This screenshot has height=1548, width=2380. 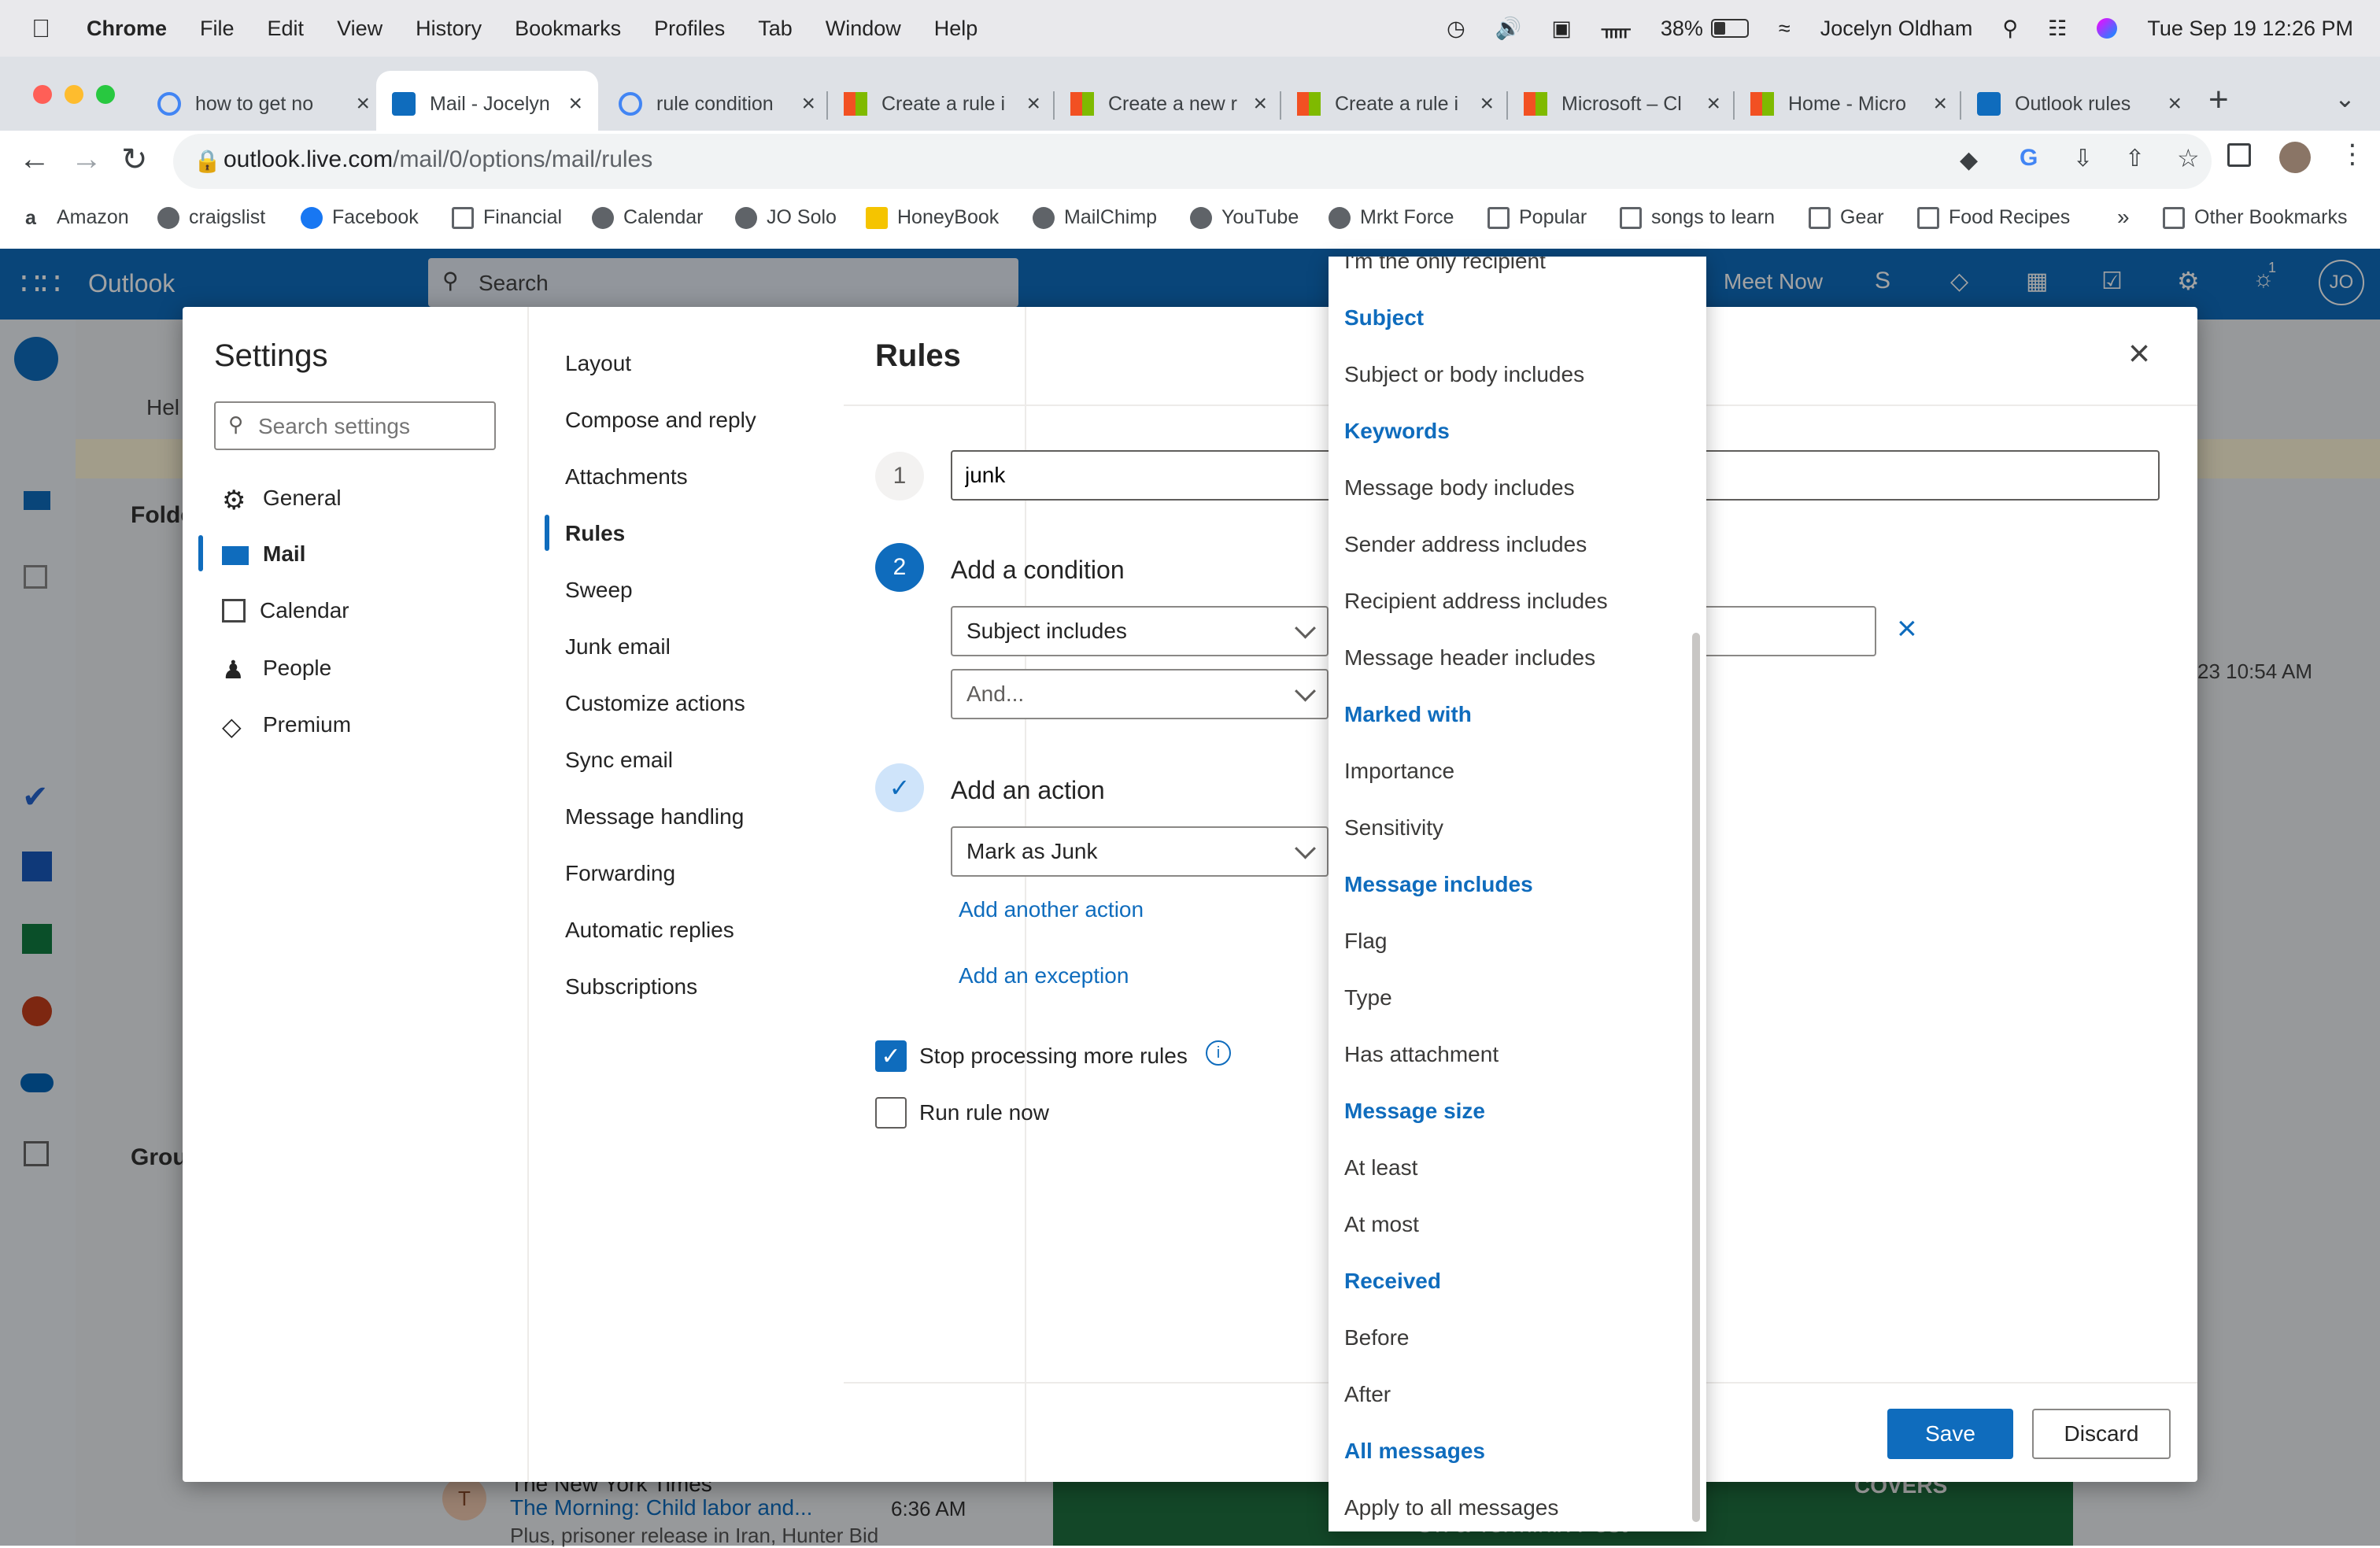 I want to click on subnav-automatic-replies: Automatic replies, so click(x=649, y=930).